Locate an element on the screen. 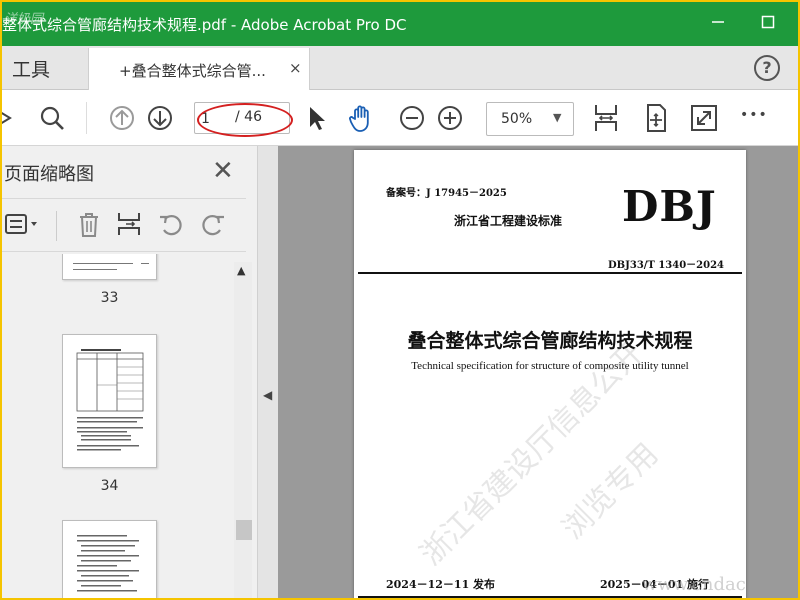  trash-icon is located at coordinates (89, 224).